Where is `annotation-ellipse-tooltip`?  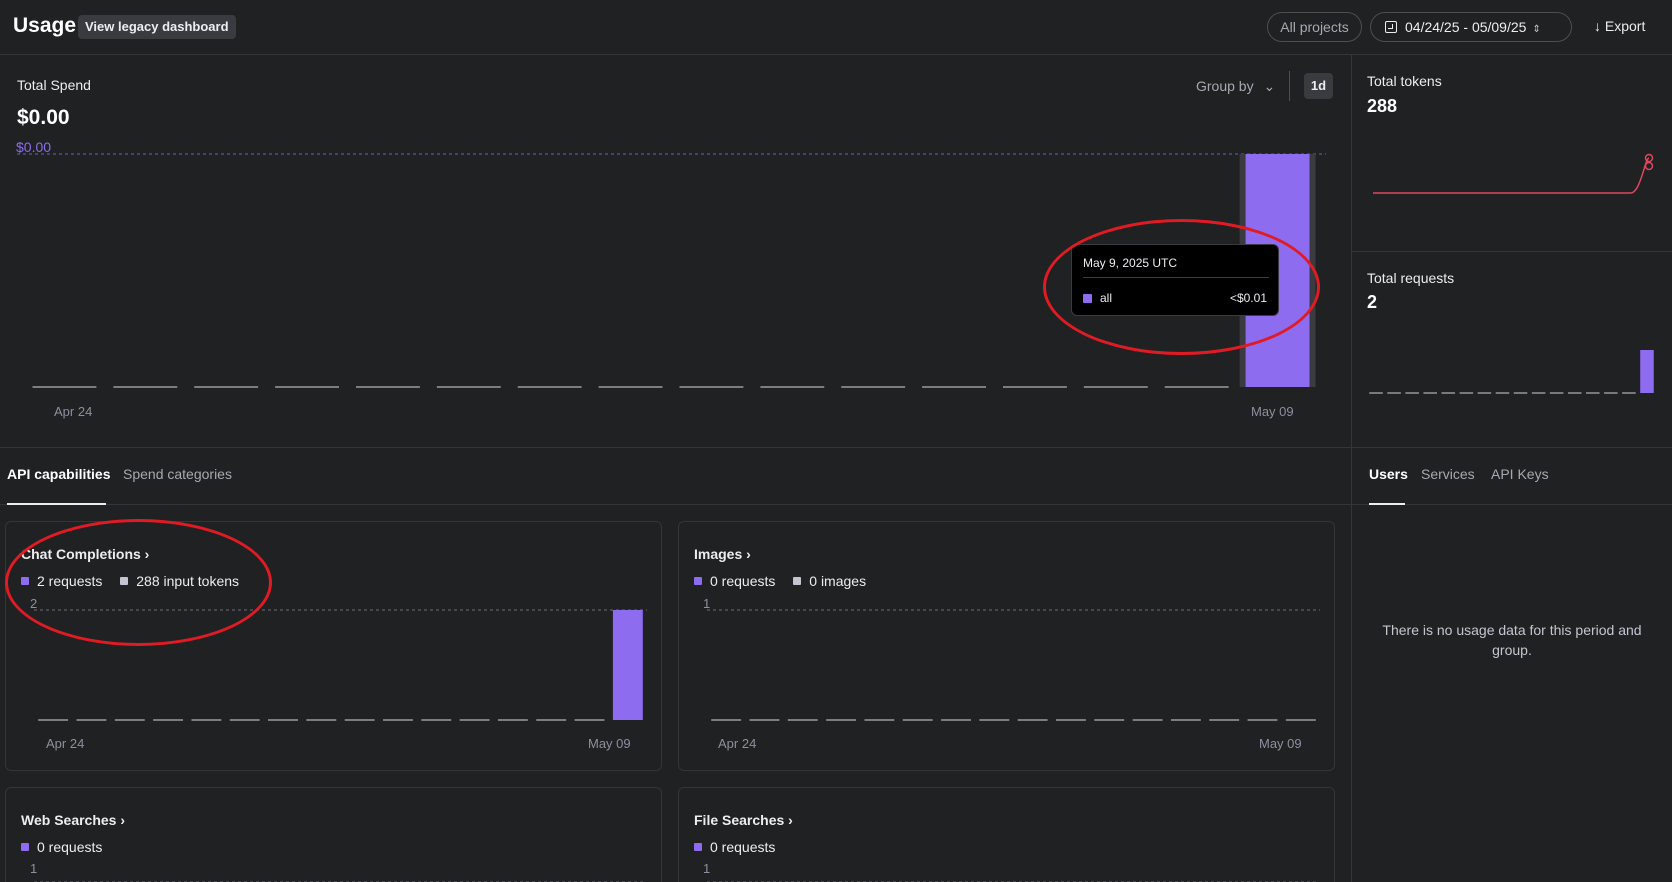 annotation-ellipse-tooltip is located at coordinates (1181, 287).